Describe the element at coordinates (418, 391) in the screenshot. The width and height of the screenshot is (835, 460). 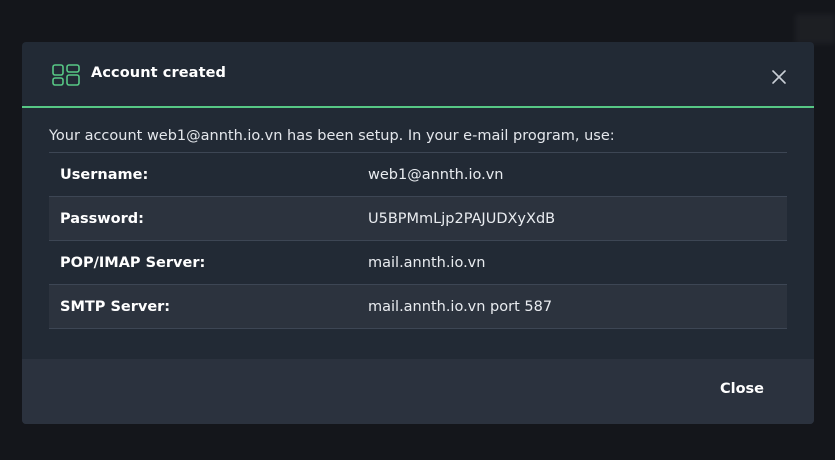
I see `dialog-footer: Close` at that location.